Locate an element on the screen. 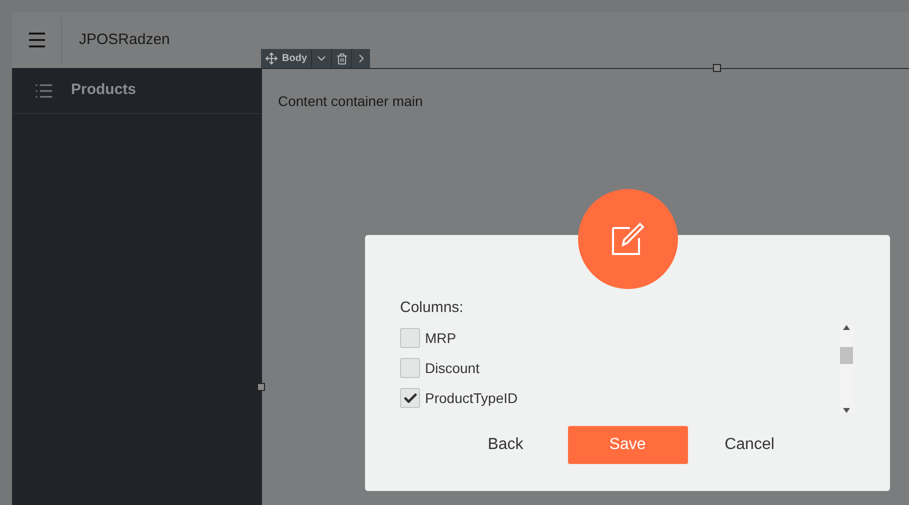  checkbox-label: MRP is located at coordinates (440, 338).